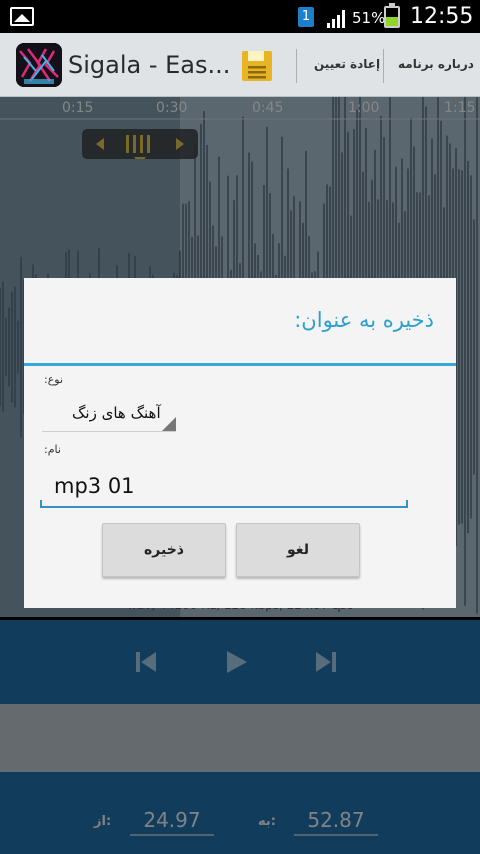  What do you see at coordinates (224, 487) in the screenshot?
I see `name-field: mp3 01` at bounding box center [224, 487].